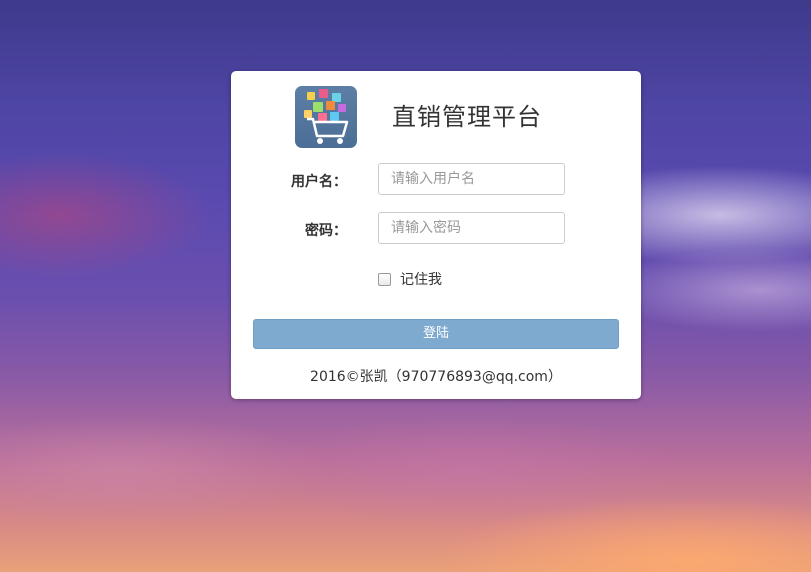 This screenshot has height=572, width=811. I want to click on shopping-cart-logo-icon, so click(326, 117).